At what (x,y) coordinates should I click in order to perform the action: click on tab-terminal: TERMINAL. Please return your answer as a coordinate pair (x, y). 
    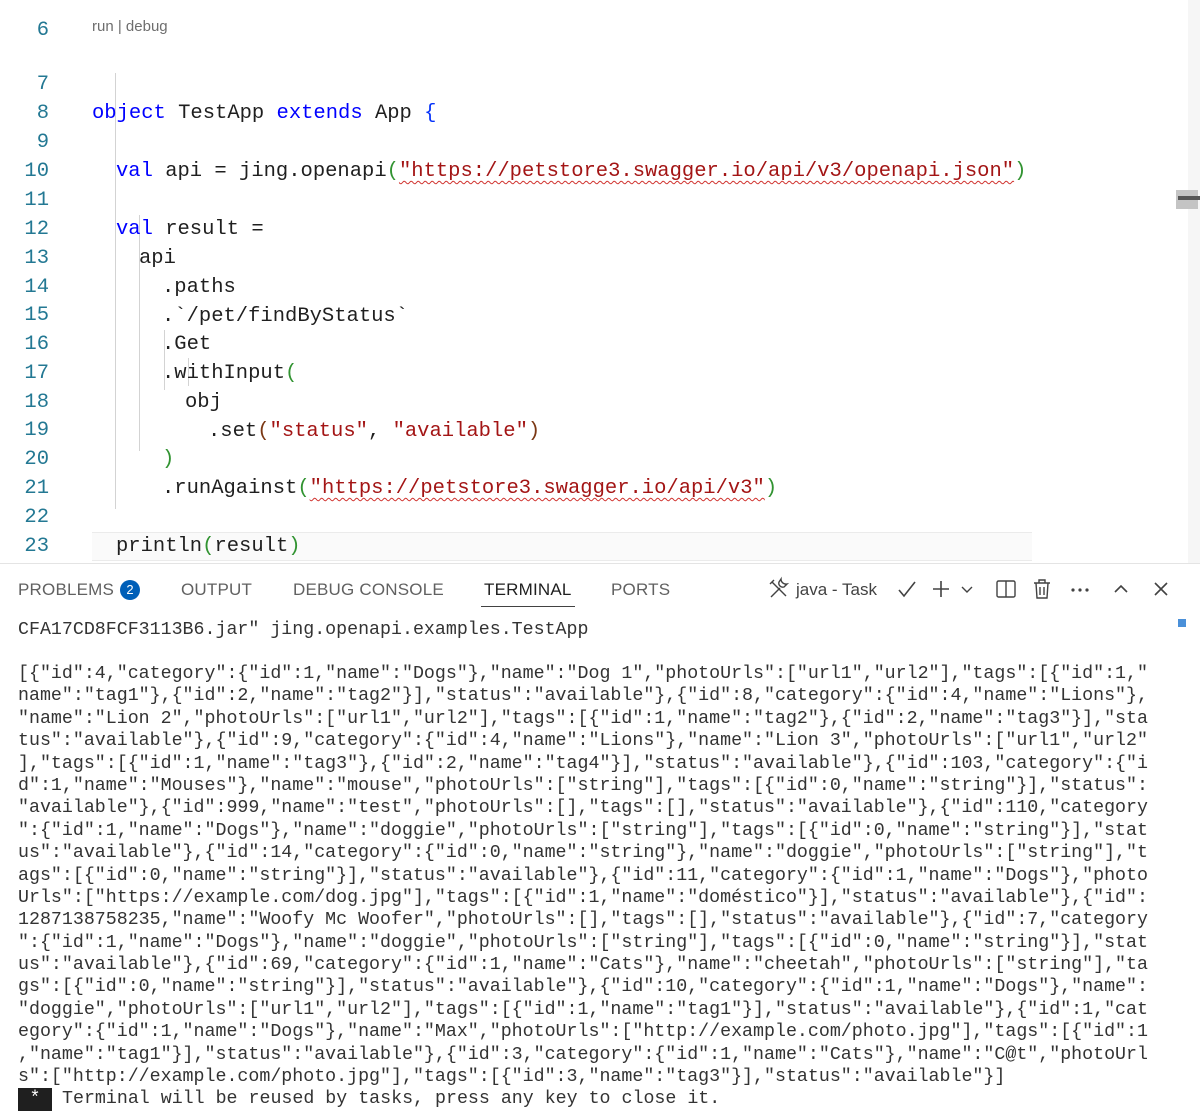
    Looking at the image, I should click on (528, 590).